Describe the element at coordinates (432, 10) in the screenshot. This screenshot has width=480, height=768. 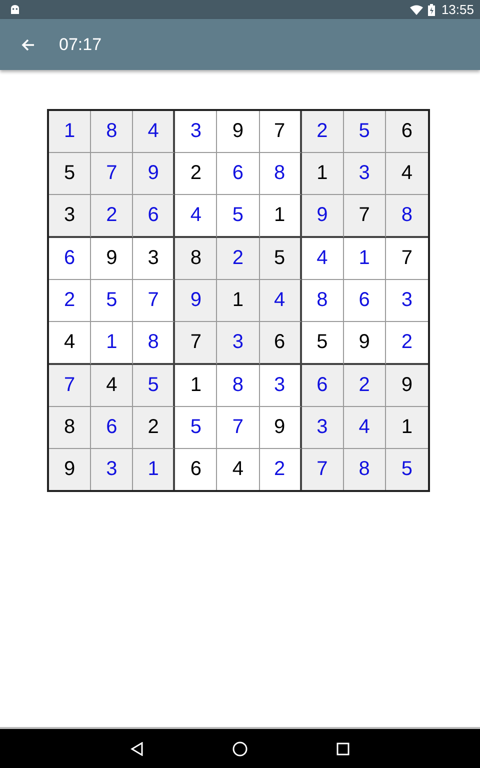
I see `battery-icon` at that location.